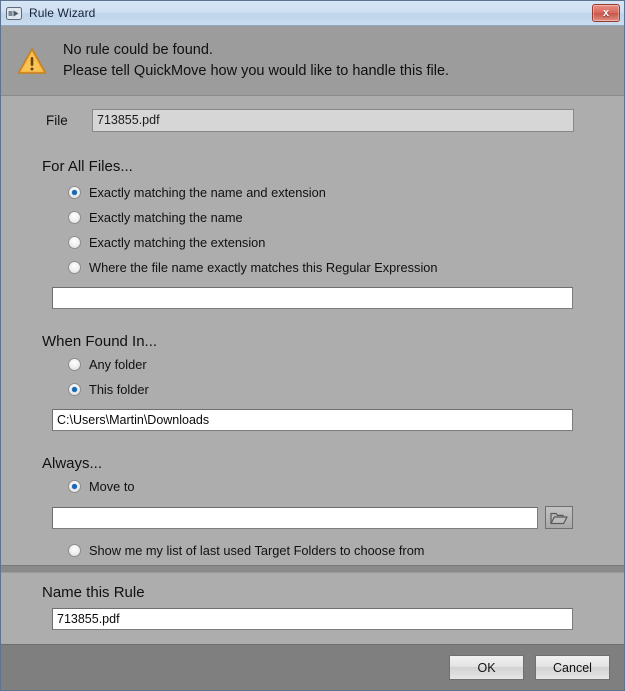 The image size is (625, 691). What do you see at coordinates (62, 13) in the screenshot?
I see `window-title: Rule Wizard` at bounding box center [62, 13].